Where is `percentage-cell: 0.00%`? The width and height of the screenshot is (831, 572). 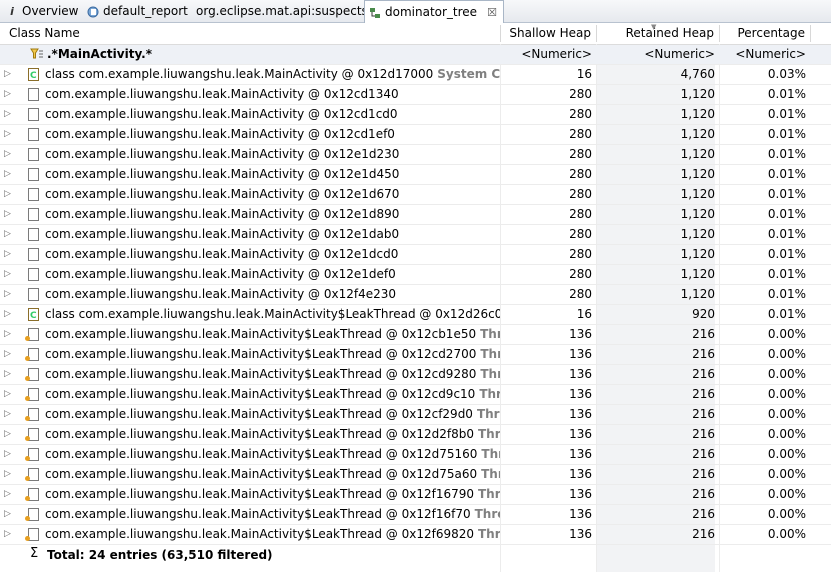 percentage-cell: 0.00% is located at coordinates (786, 434).